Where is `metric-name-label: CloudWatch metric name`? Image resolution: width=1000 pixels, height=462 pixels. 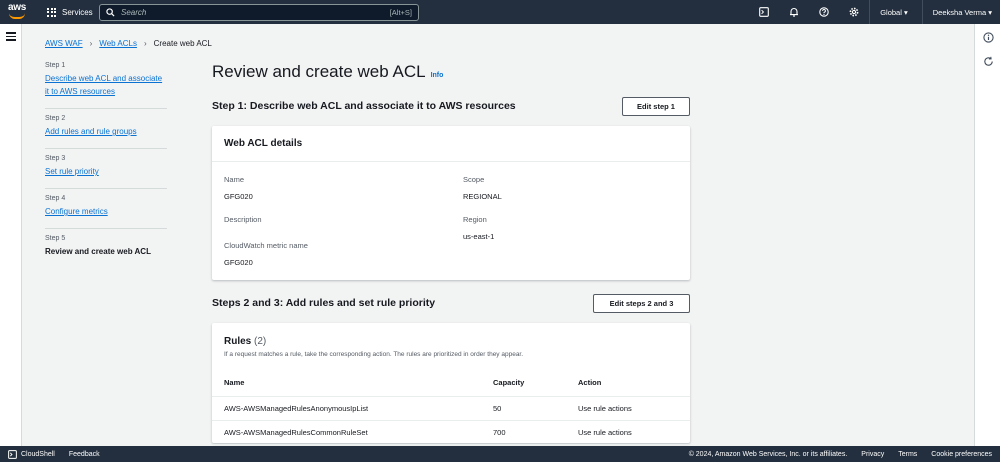 metric-name-label: CloudWatch metric name is located at coordinates (266, 245).